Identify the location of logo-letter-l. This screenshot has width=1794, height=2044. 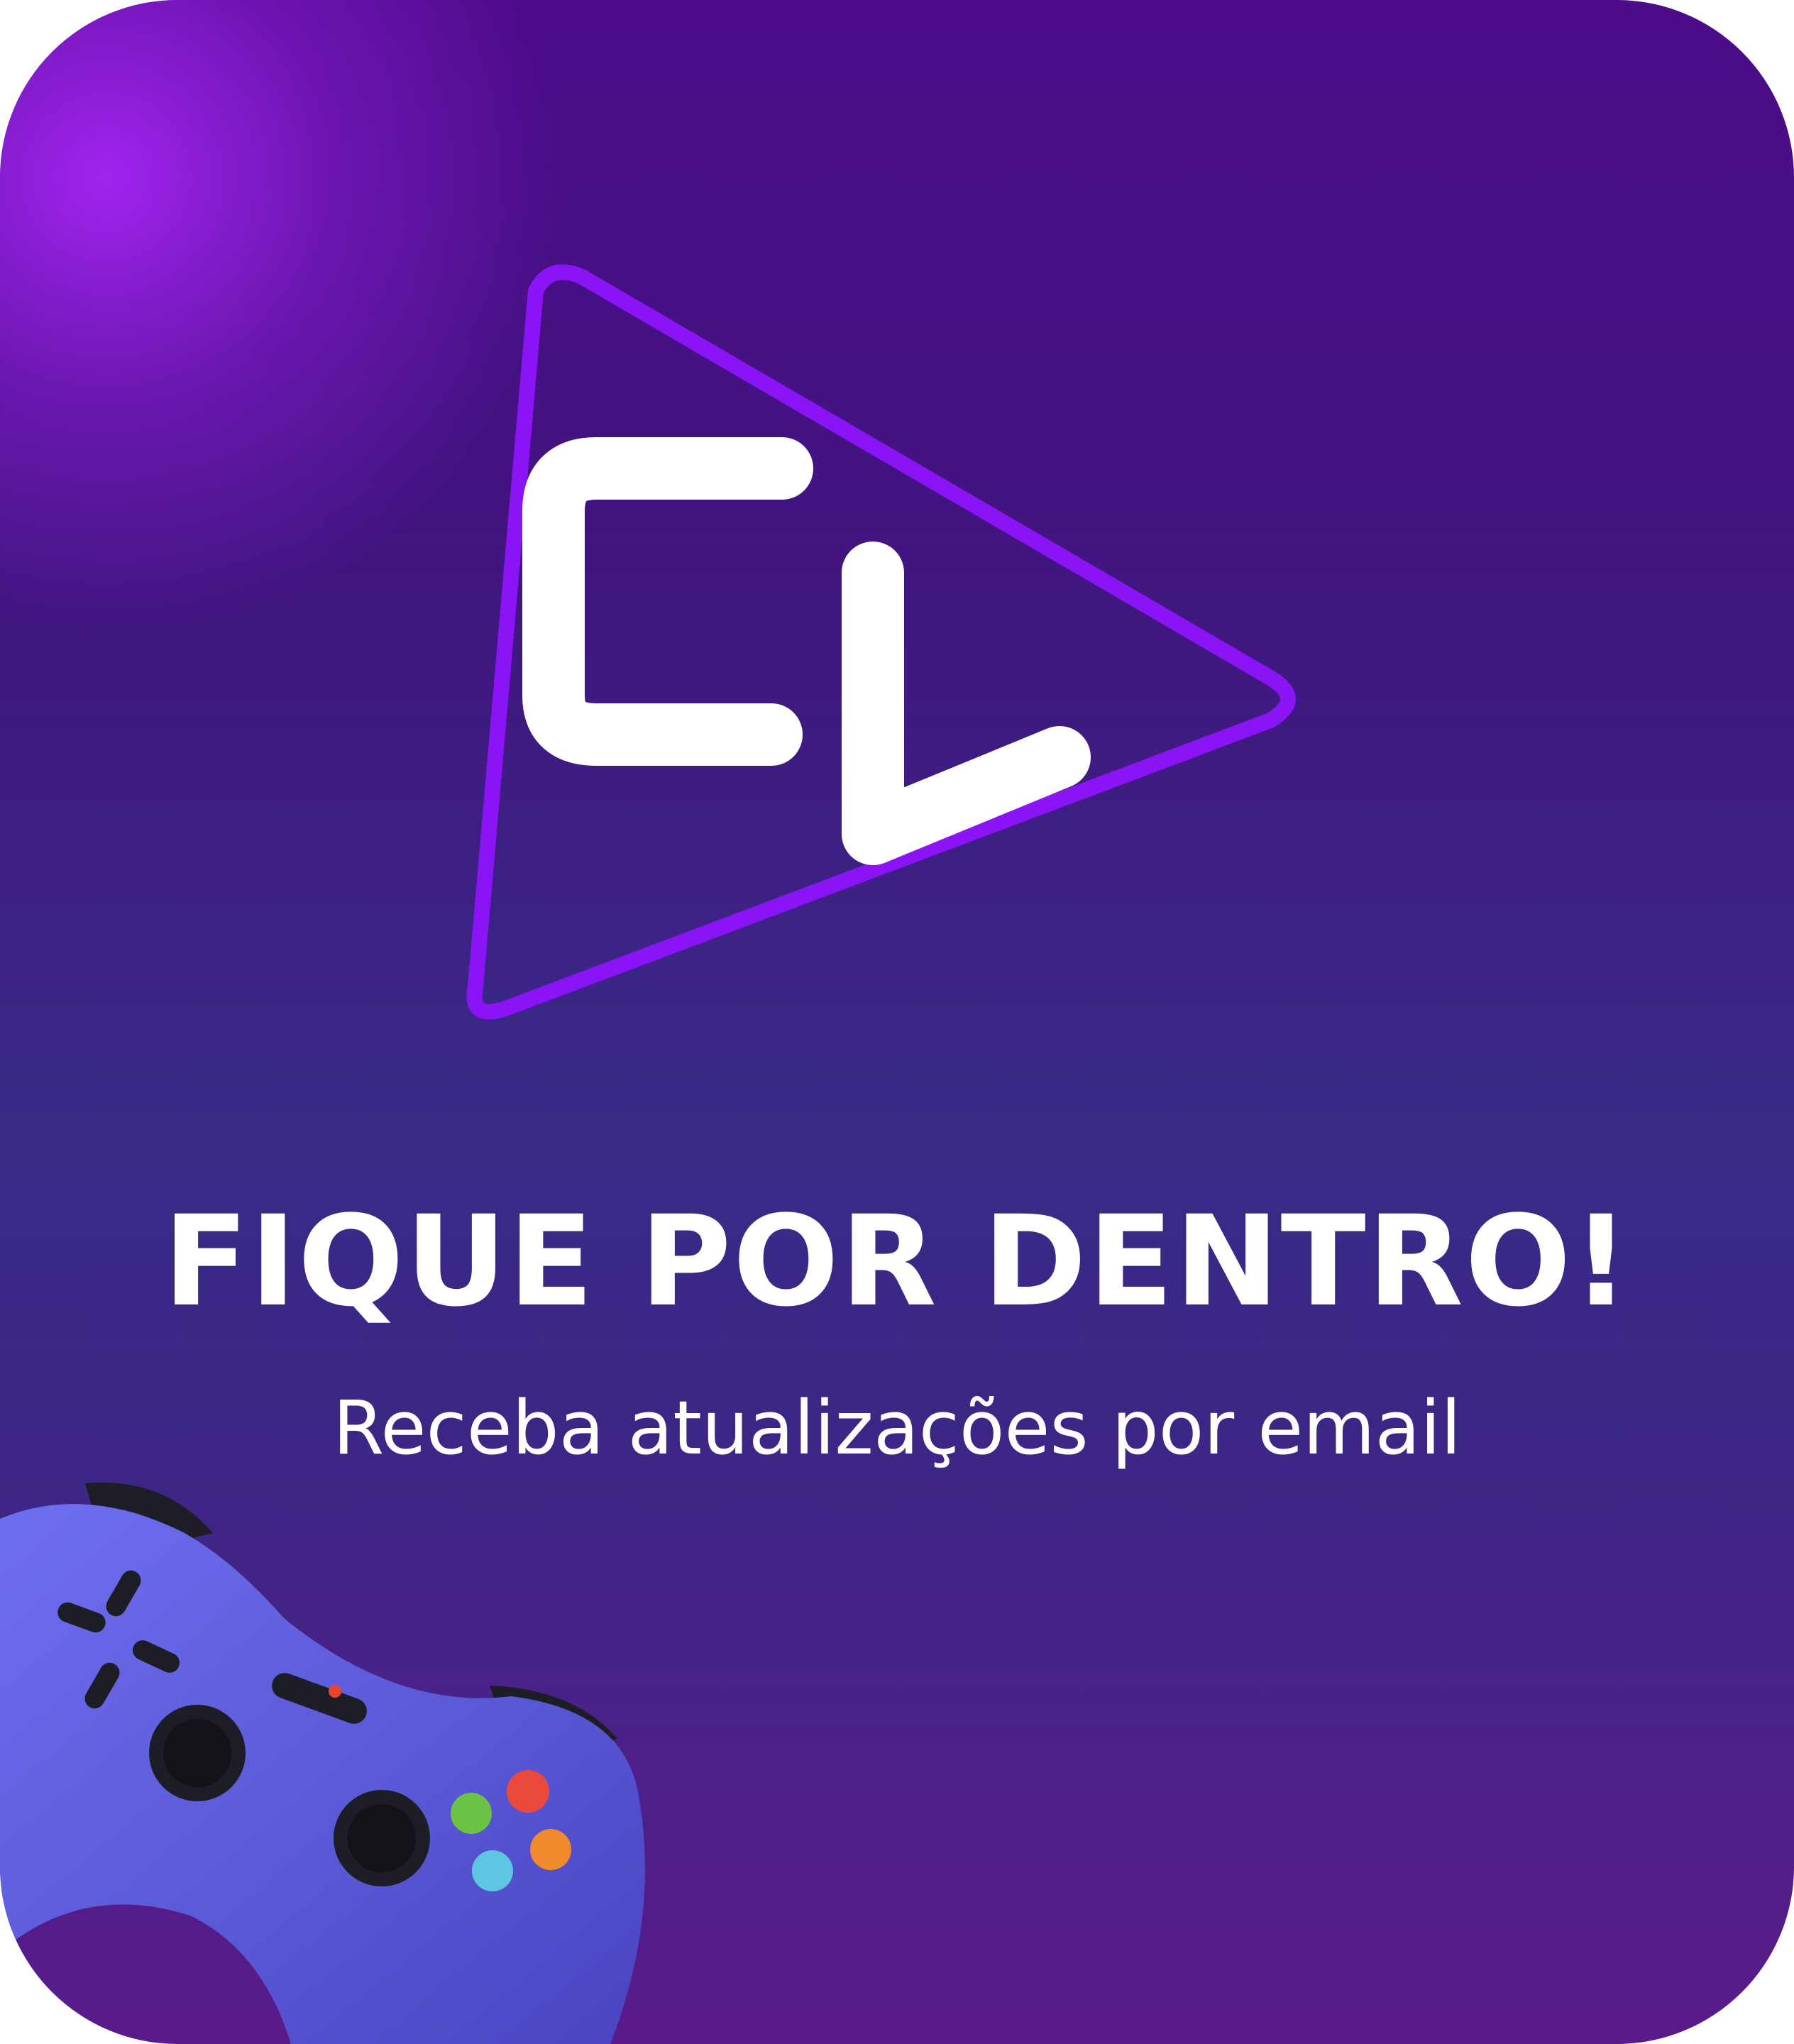
(966, 703).